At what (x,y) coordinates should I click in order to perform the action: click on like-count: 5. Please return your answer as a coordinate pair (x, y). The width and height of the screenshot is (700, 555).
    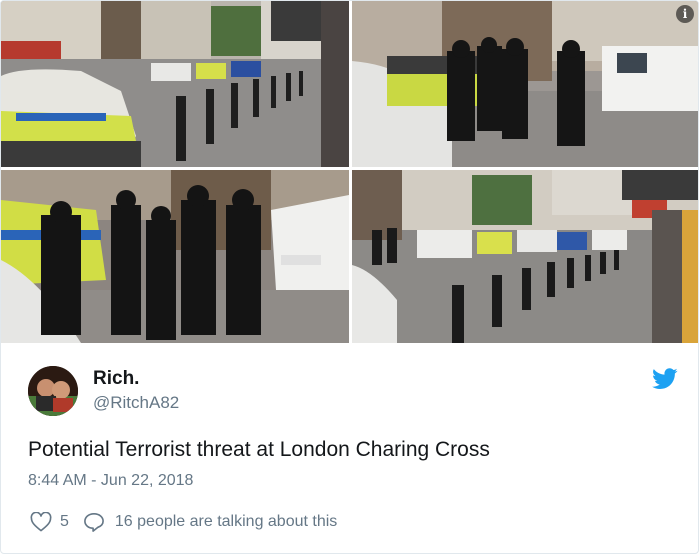
    Looking at the image, I should click on (64, 521).